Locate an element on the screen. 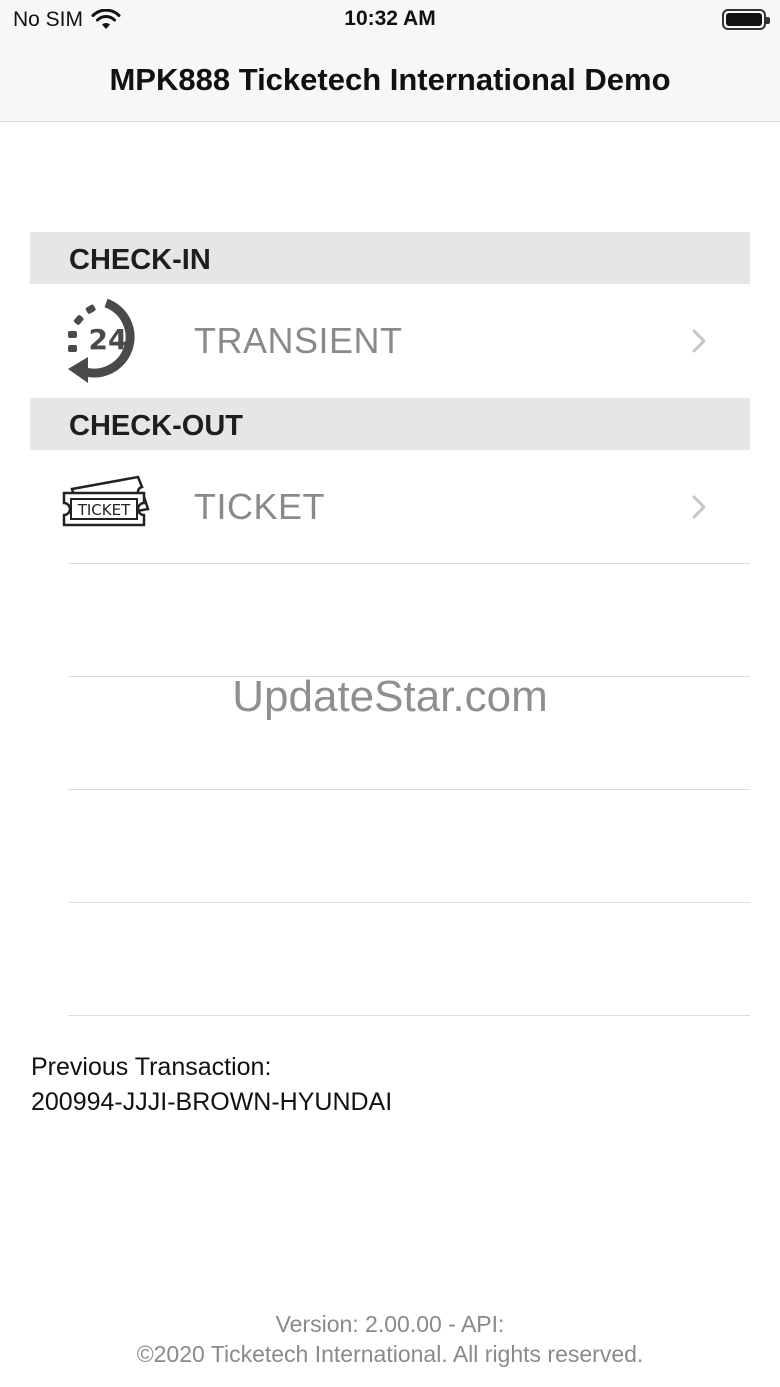 This screenshot has width=780, height=1387. section-header-label: CHECK-OUT is located at coordinates (156, 426).